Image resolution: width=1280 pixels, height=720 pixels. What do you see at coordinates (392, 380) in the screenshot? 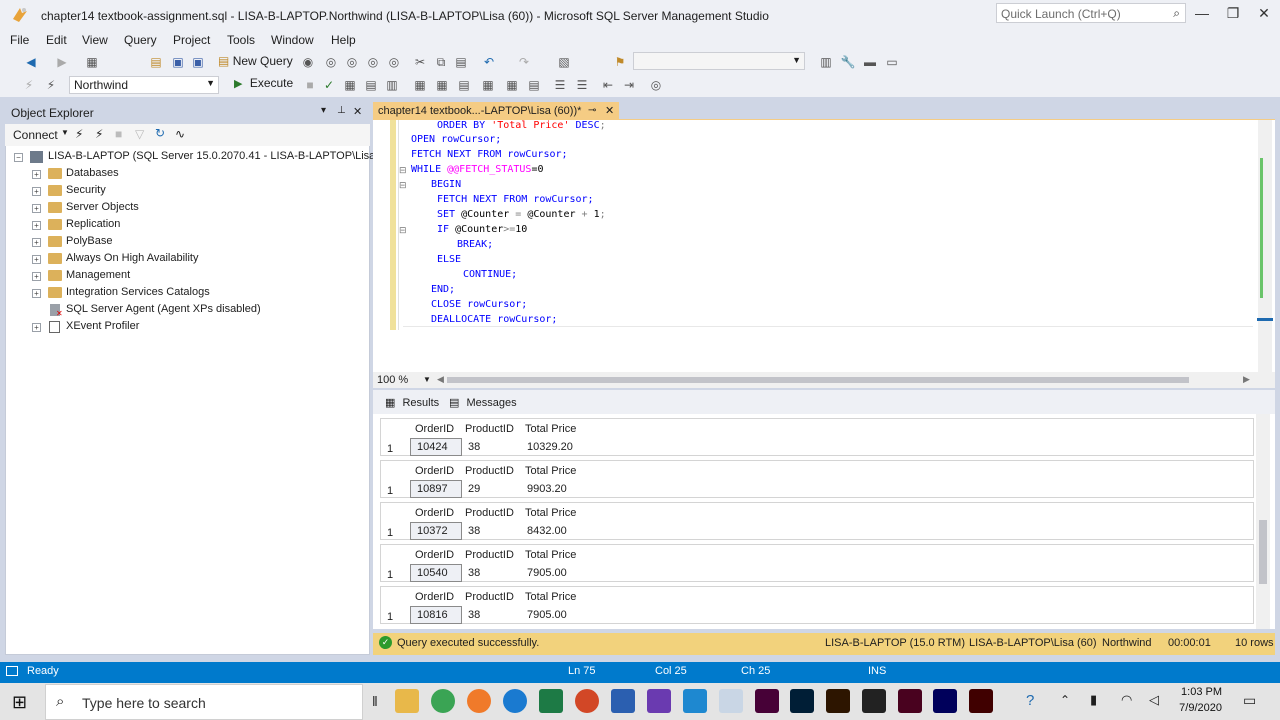
I see `zoom-level: 100 %` at bounding box center [392, 380].